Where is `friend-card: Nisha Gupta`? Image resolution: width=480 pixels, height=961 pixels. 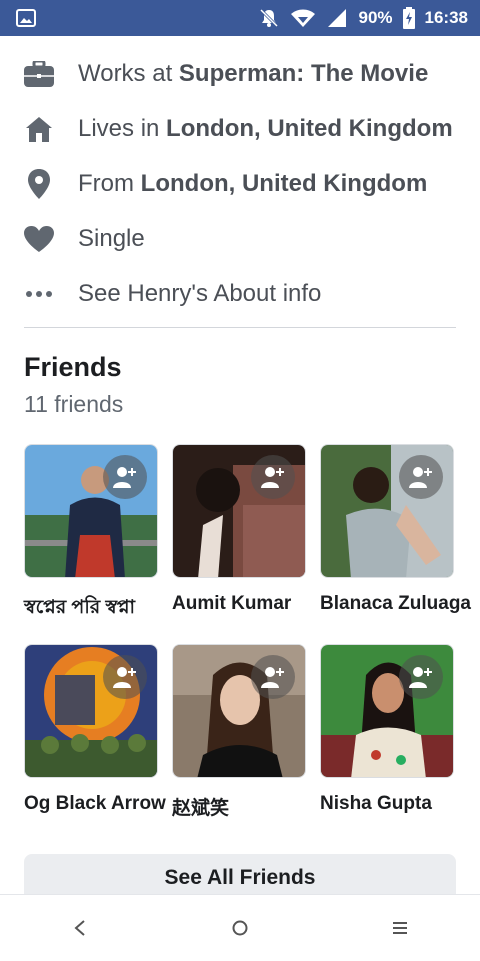 friend-card: Nisha Gupta is located at coordinates (387, 729).